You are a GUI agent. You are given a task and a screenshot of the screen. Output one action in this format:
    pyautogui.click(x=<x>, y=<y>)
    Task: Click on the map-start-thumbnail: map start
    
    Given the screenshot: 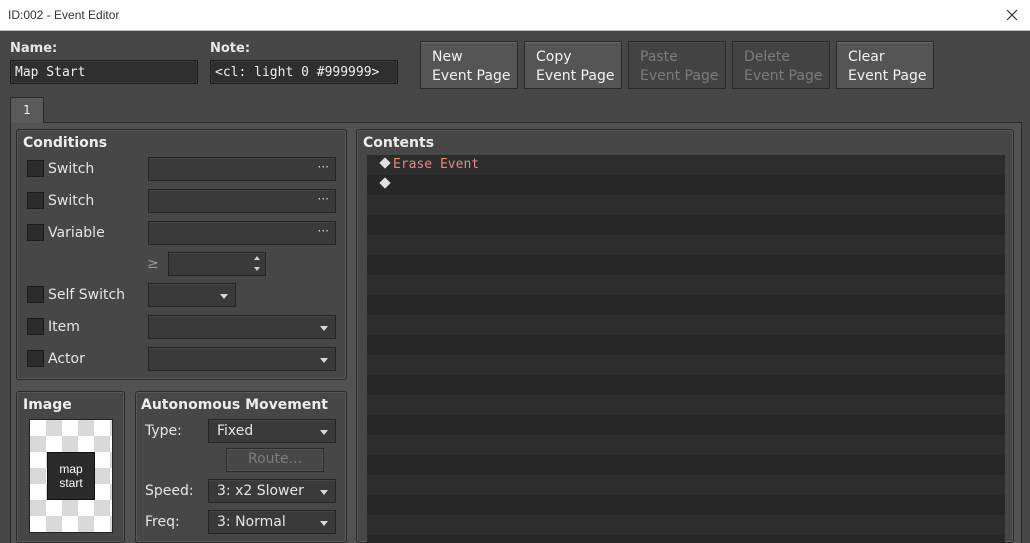 What is the action you would take?
    pyautogui.click(x=71, y=476)
    